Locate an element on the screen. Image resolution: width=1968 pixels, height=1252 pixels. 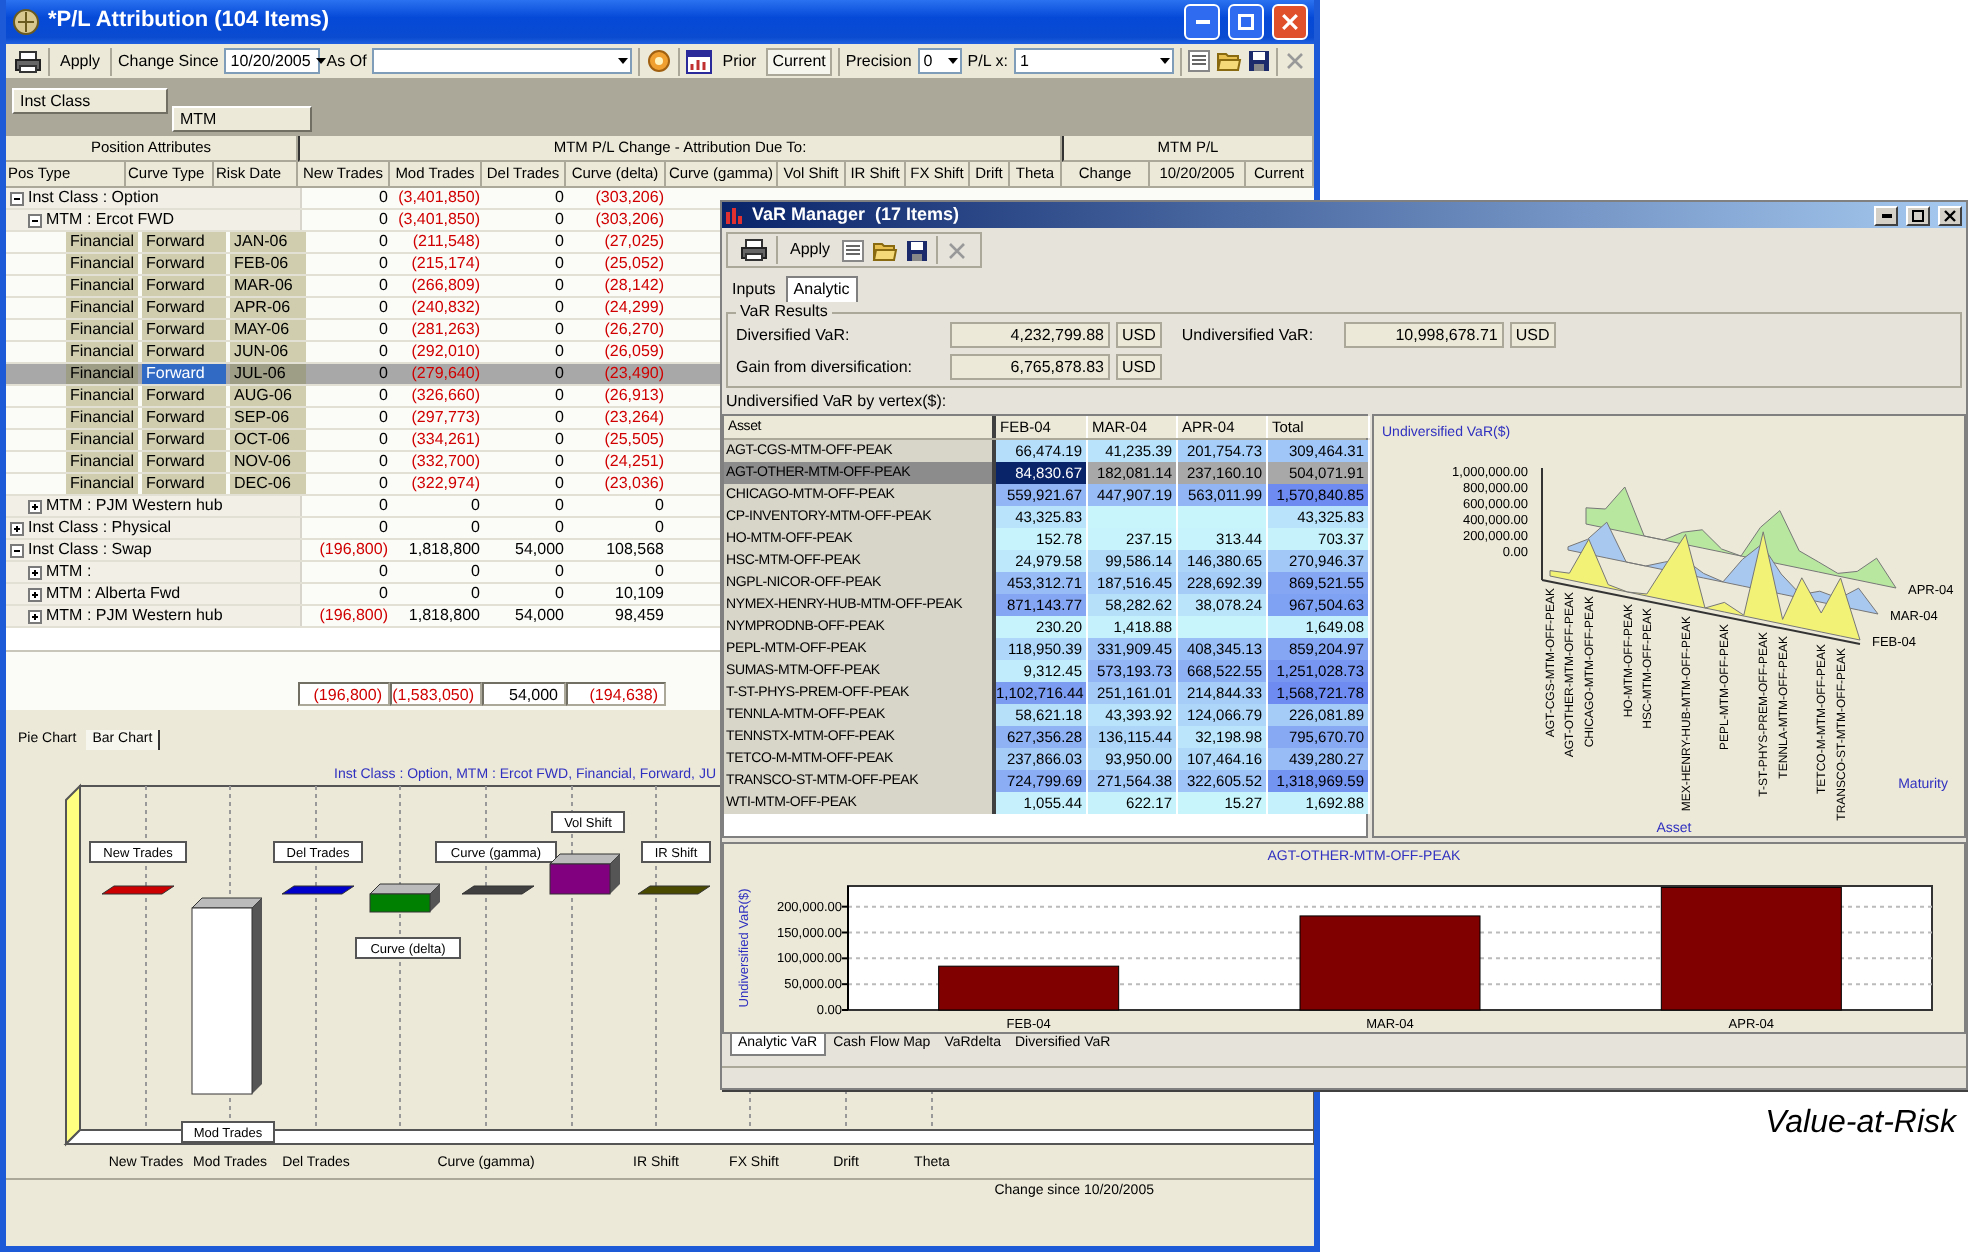
table-cell-text: (292,010) is located at coordinates (445, 352).